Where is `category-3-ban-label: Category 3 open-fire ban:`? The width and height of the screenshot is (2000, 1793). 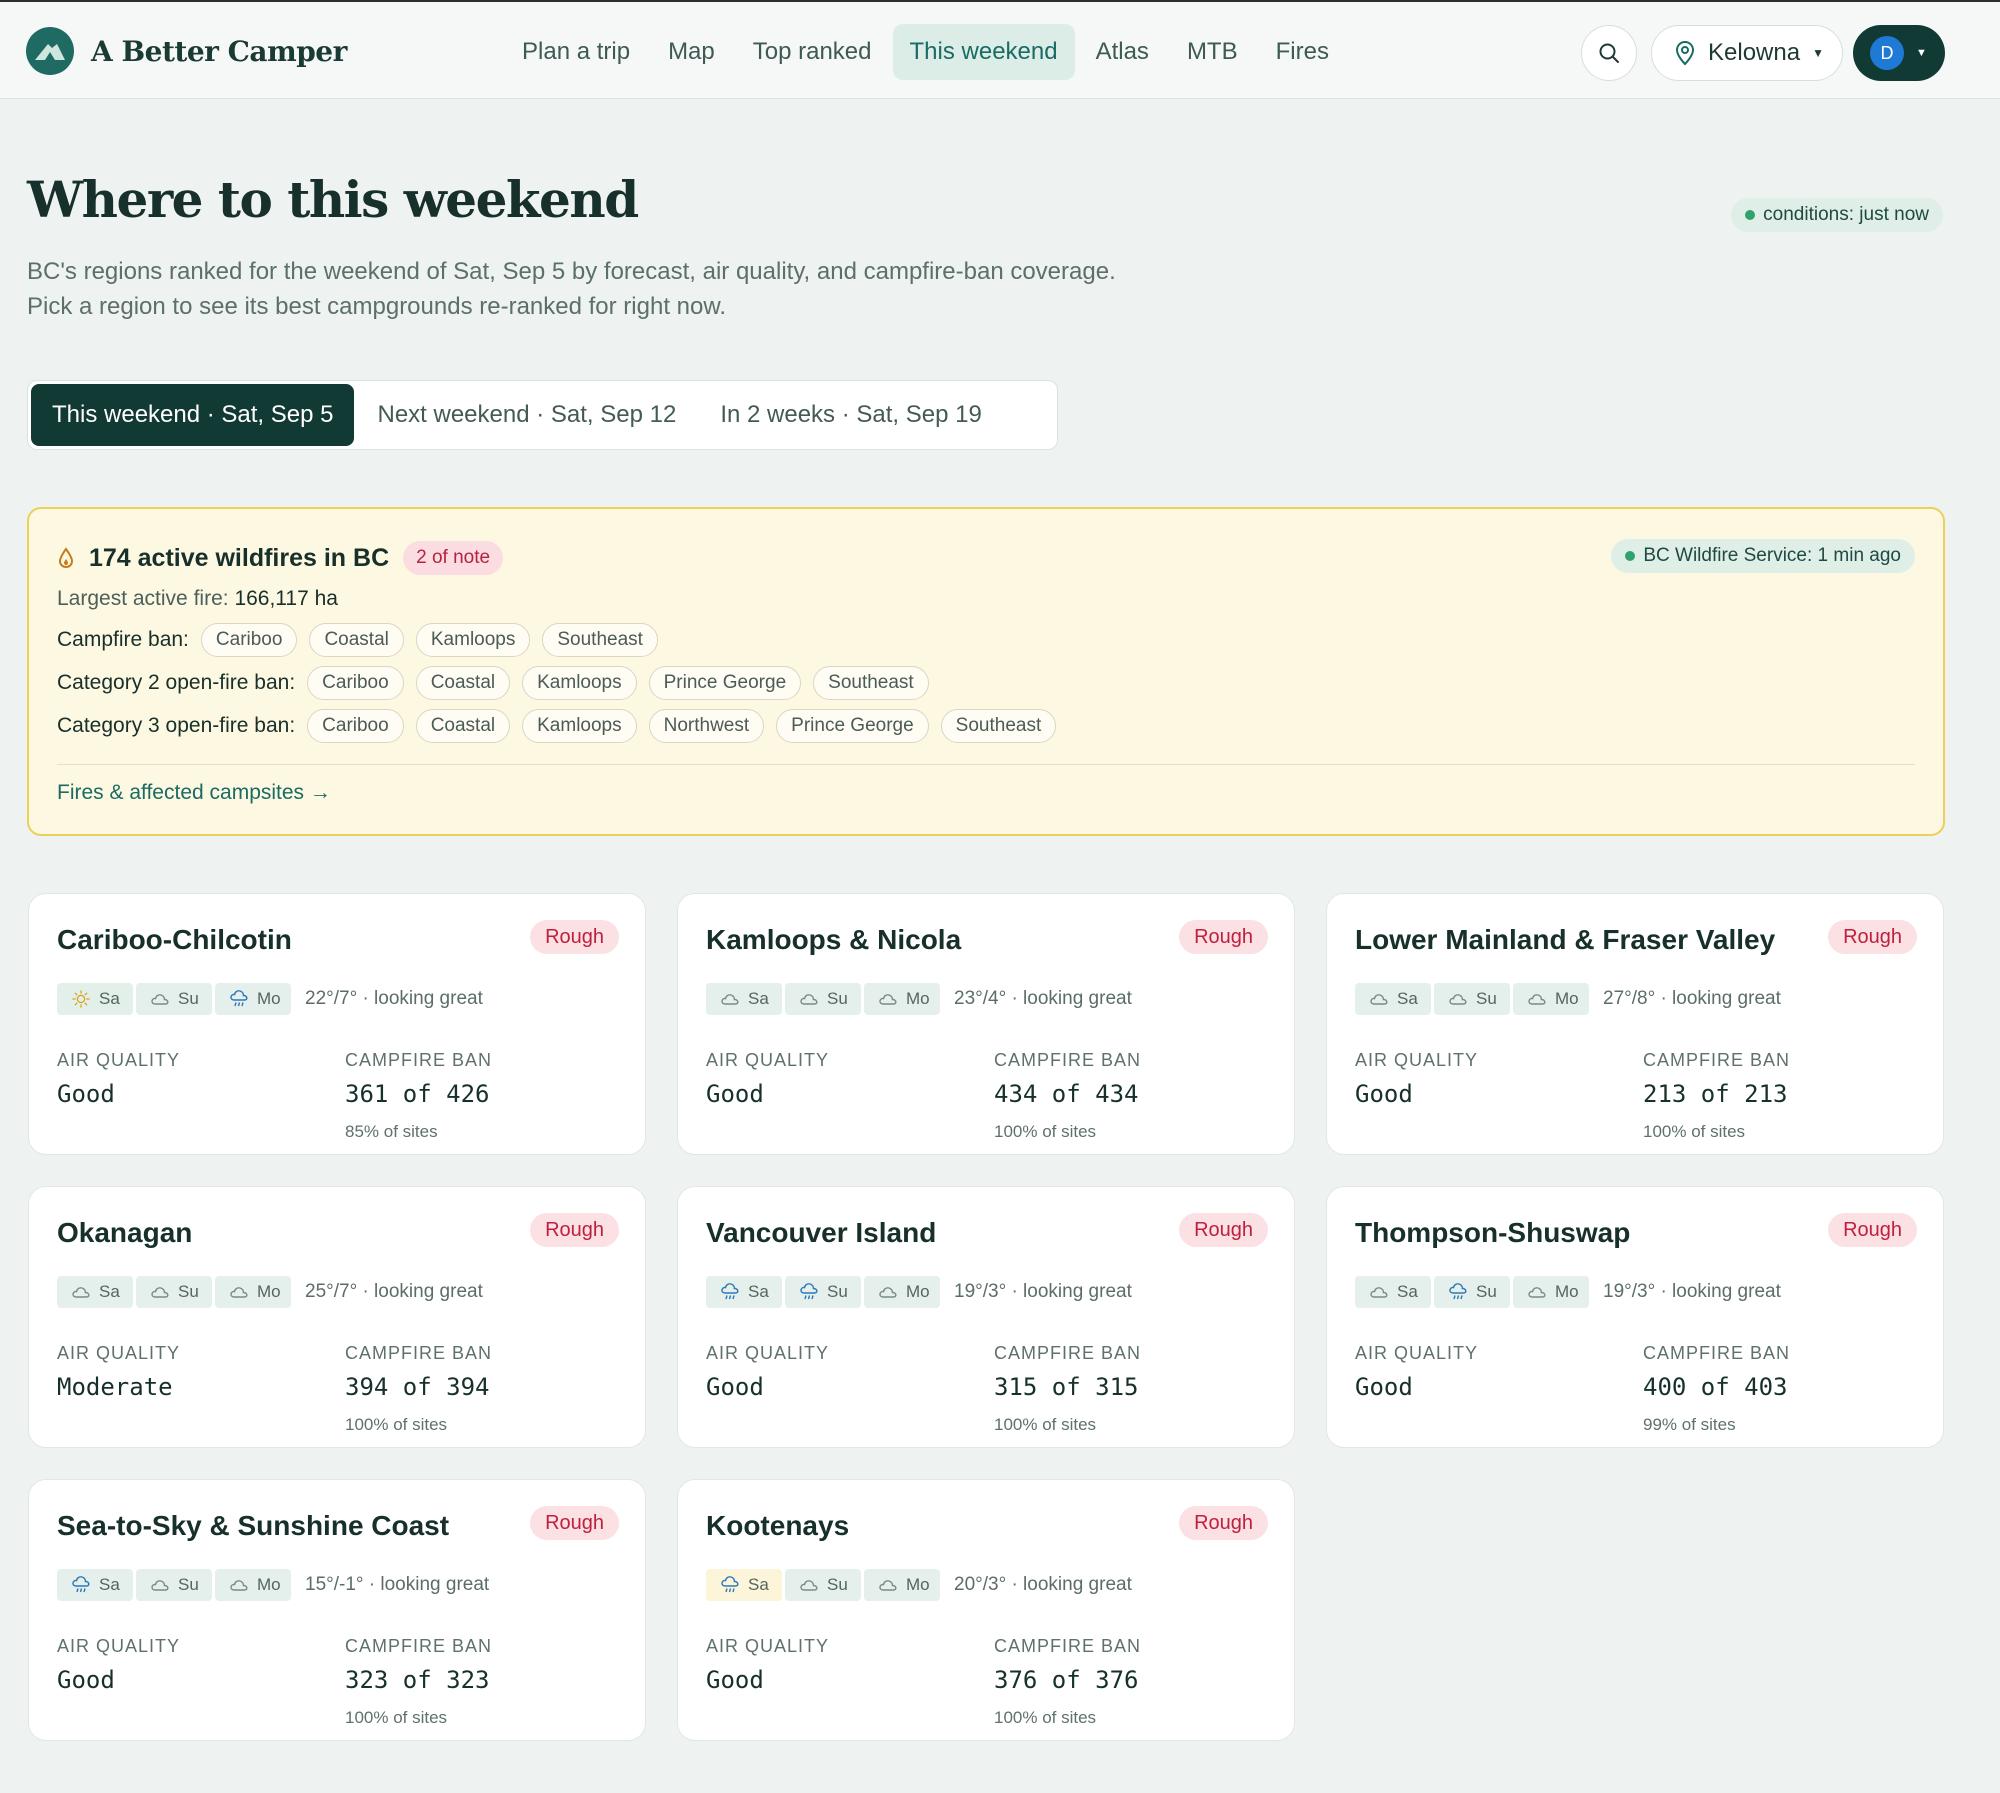
category-3-ban-label: Category 3 open-fire ban: is located at coordinates (176, 725).